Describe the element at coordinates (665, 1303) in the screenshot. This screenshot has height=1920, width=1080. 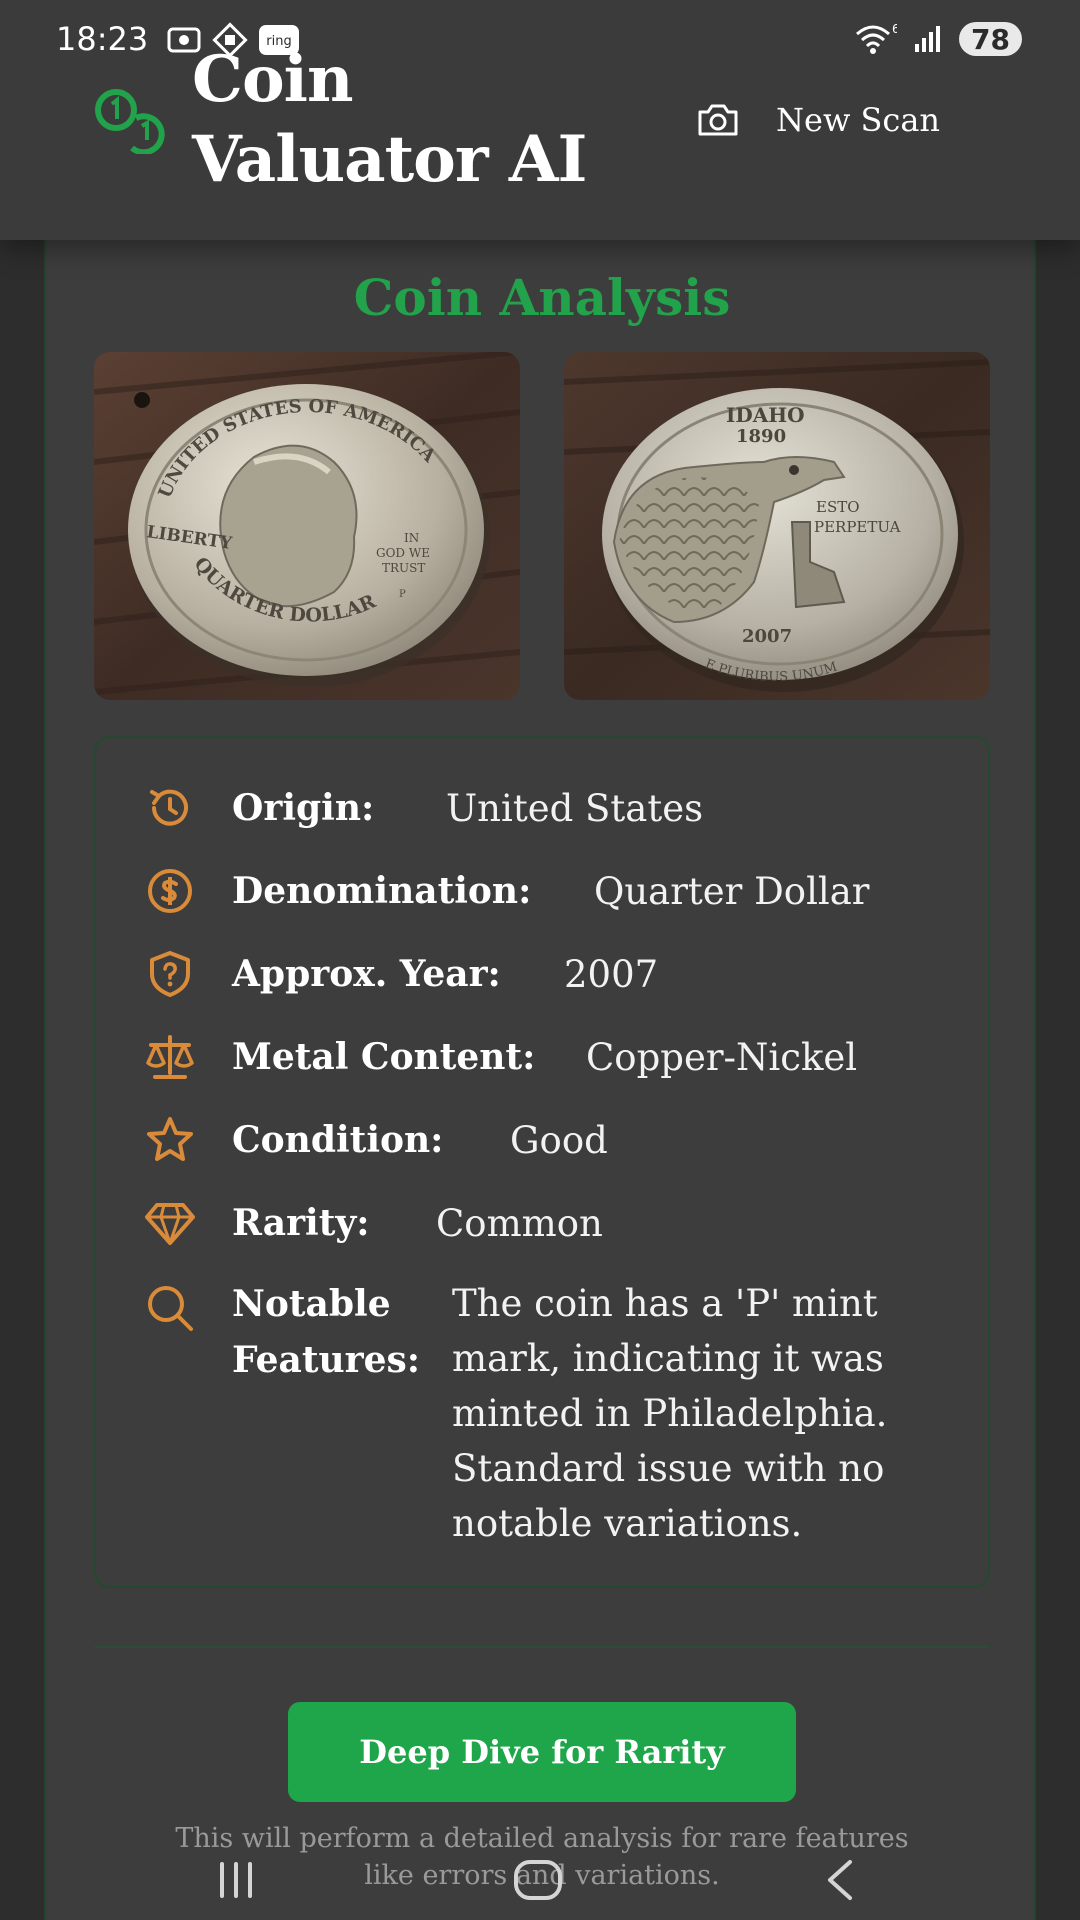
I see `notable-line: The coin has a 'P' mint` at that location.